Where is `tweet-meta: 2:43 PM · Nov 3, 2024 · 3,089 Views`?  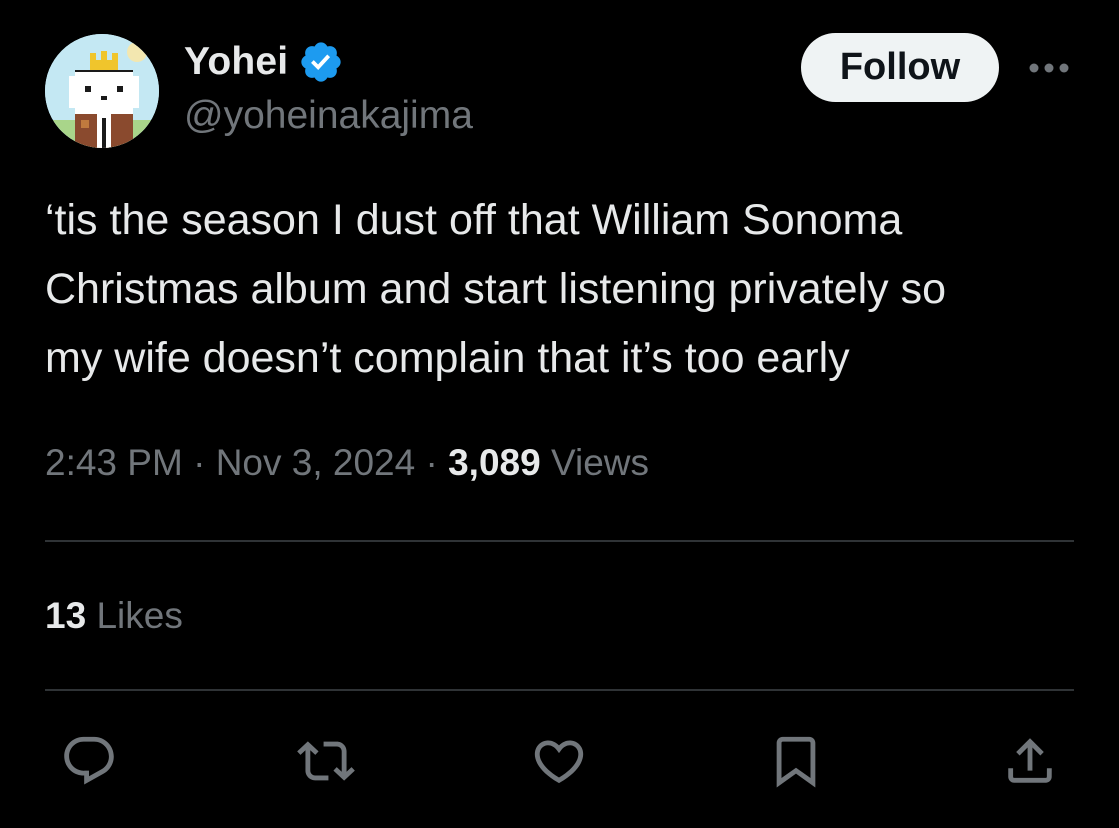
tweet-meta: 2:43 PM · Nov 3, 2024 · 3,089 Views is located at coordinates (347, 463).